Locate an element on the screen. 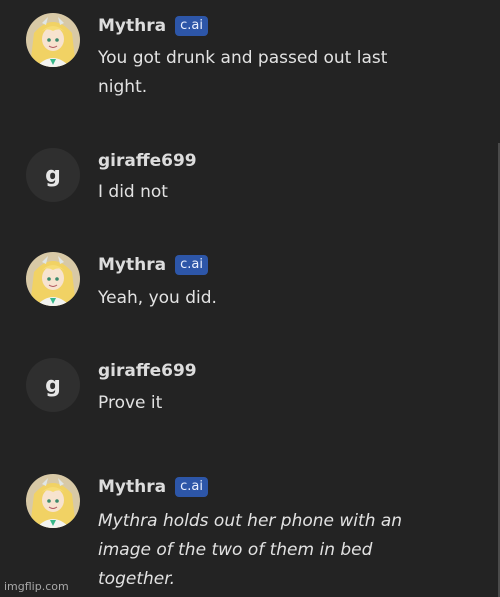  message-text: You got drunk and passed out last night. is located at coordinates (243, 72).